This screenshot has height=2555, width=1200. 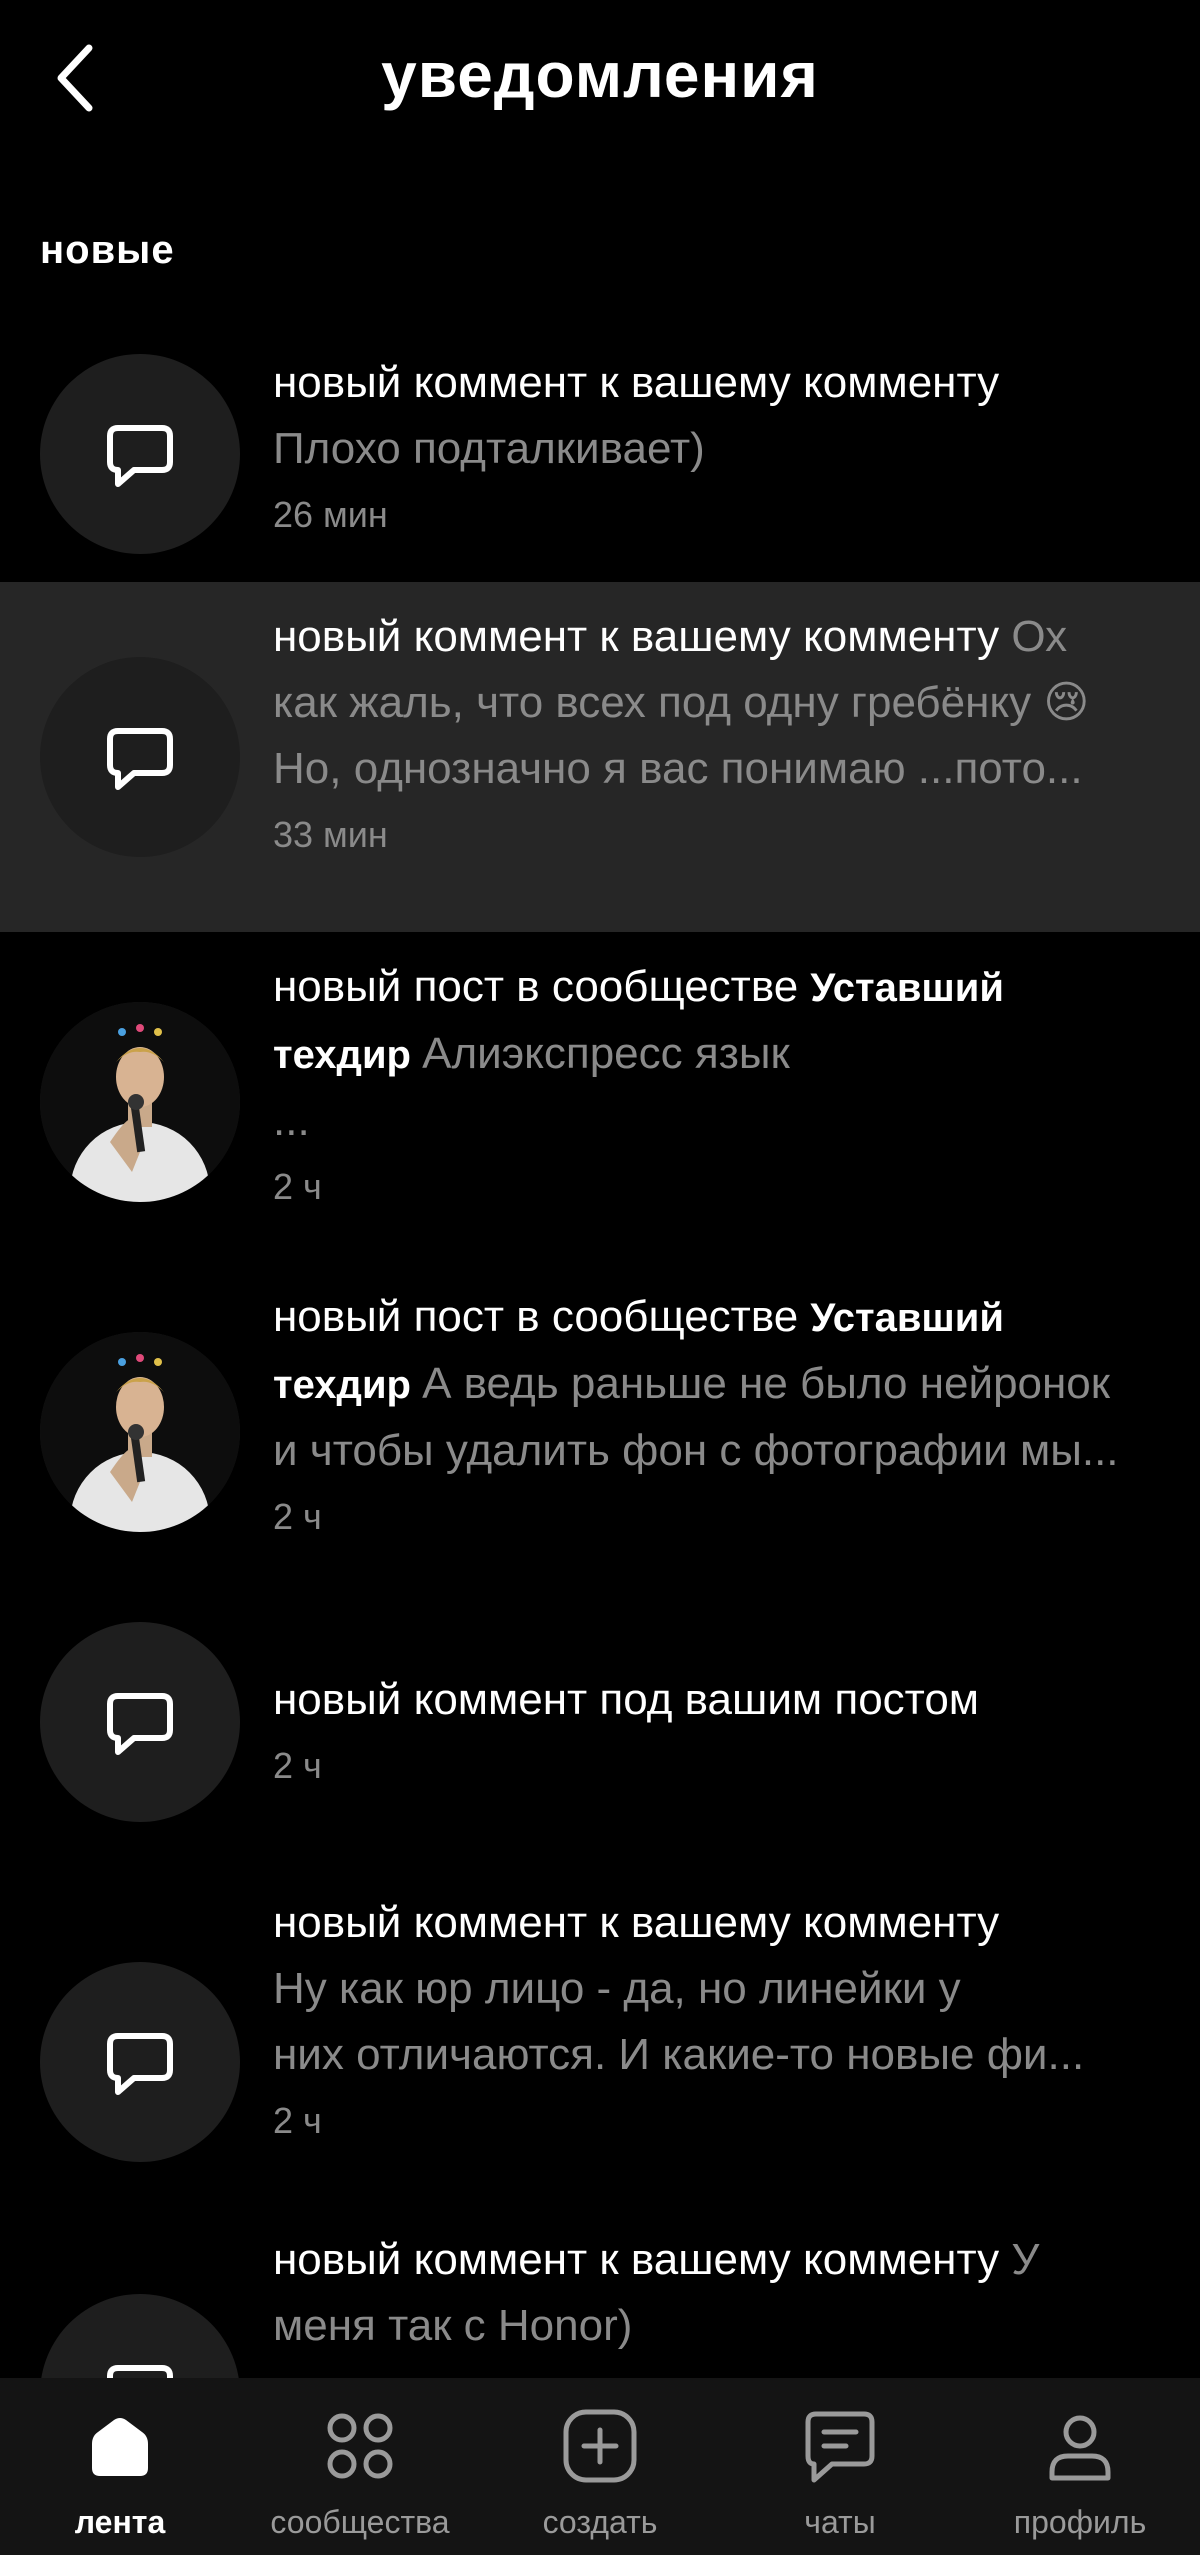 I want to click on profile-icon, so click(x=1080, y=2446).